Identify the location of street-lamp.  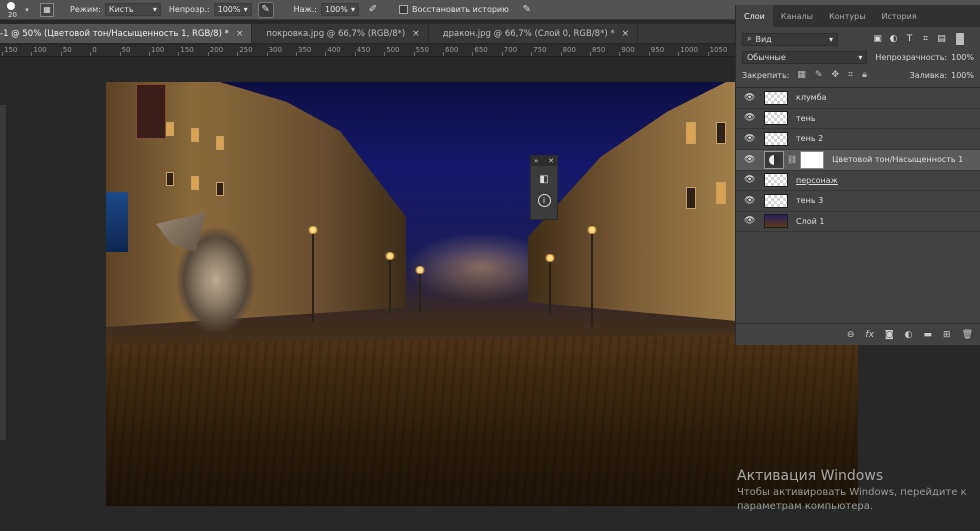
(313, 274).